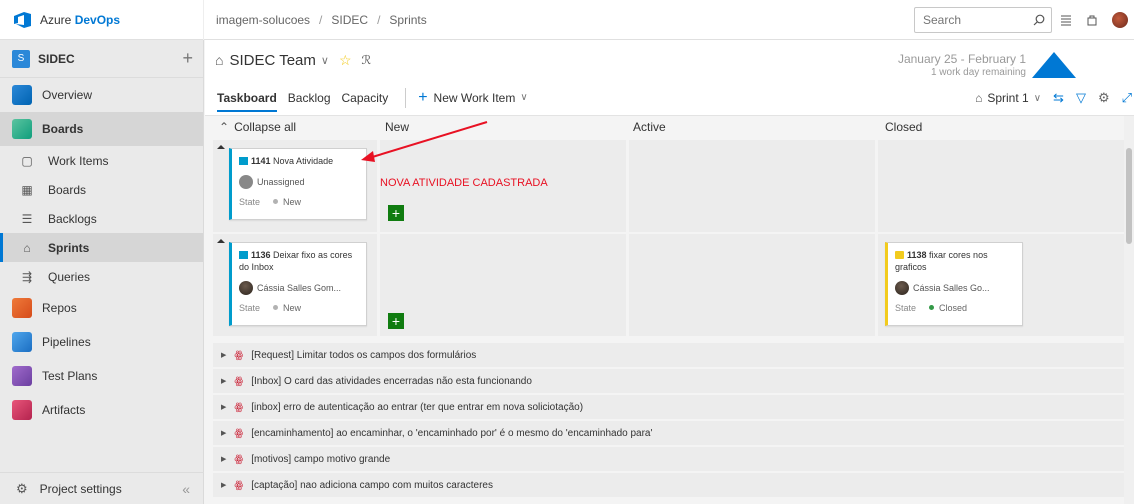 This screenshot has width=1134, height=504. I want to click on sidebar-item-overview: Overview, so click(101, 95).